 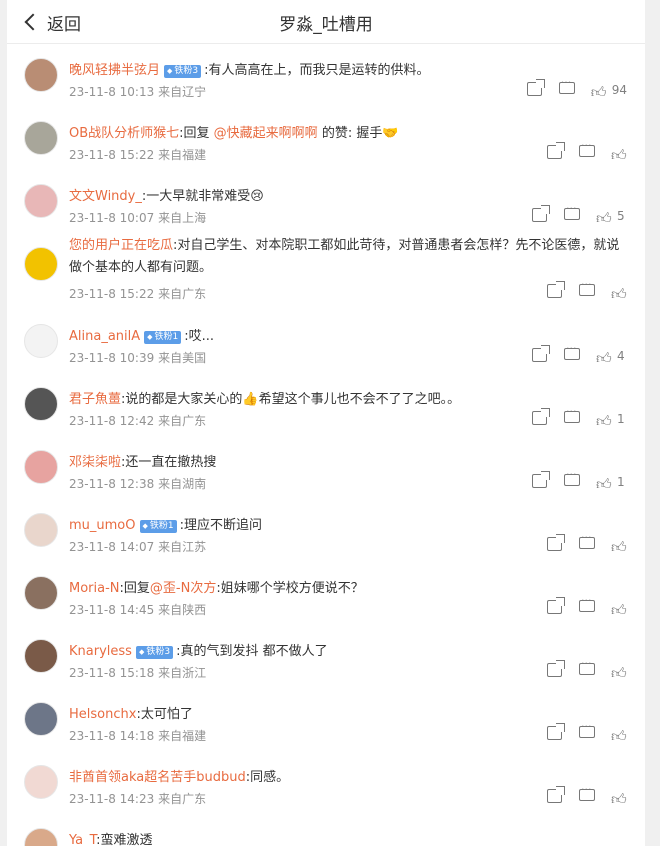 What do you see at coordinates (82, 839) in the screenshot?
I see `username-link: Ya_T` at bounding box center [82, 839].